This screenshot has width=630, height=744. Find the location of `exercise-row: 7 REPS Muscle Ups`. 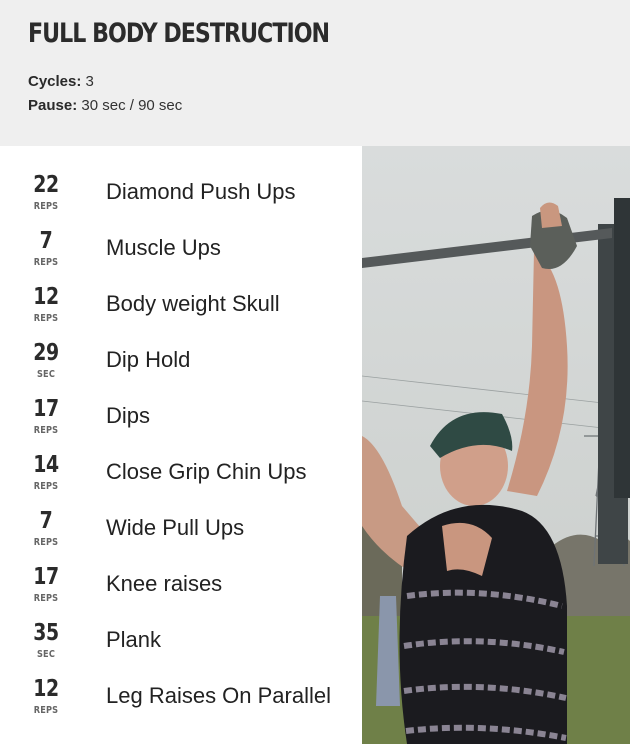

exercise-row: 7 REPS Muscle Ups is located at coordinates (181, 235).